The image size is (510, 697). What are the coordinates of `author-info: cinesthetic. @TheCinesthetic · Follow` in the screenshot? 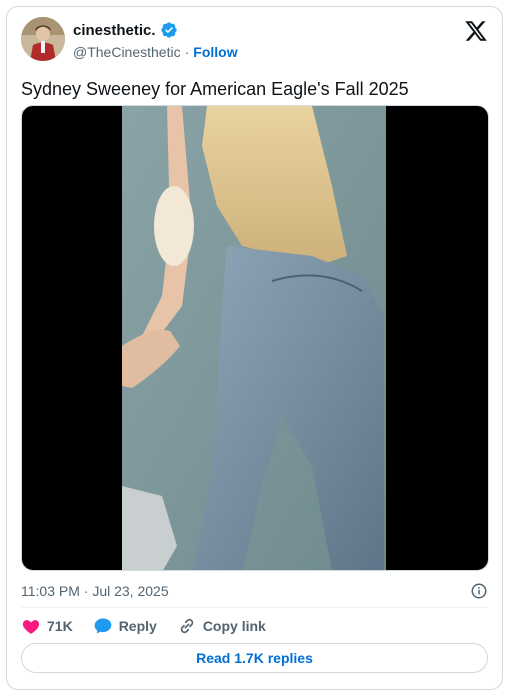 It's located at (155, 41).